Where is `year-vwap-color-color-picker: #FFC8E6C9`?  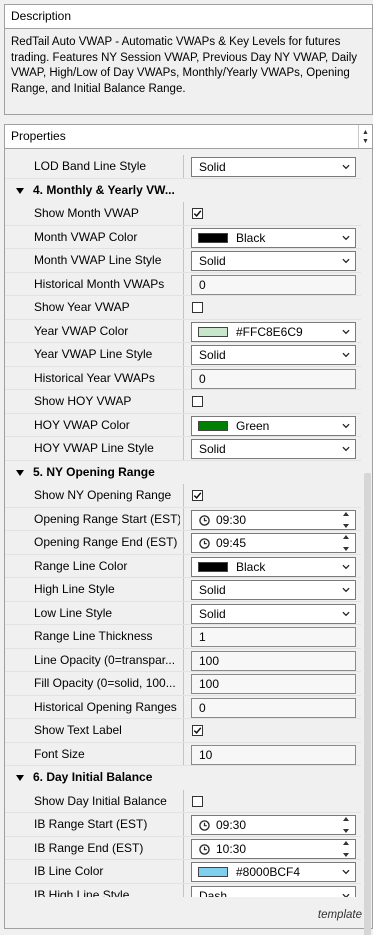
year-vwap-color-color-picker: #FFC8E6C9 is located at coordinates (273, 331).